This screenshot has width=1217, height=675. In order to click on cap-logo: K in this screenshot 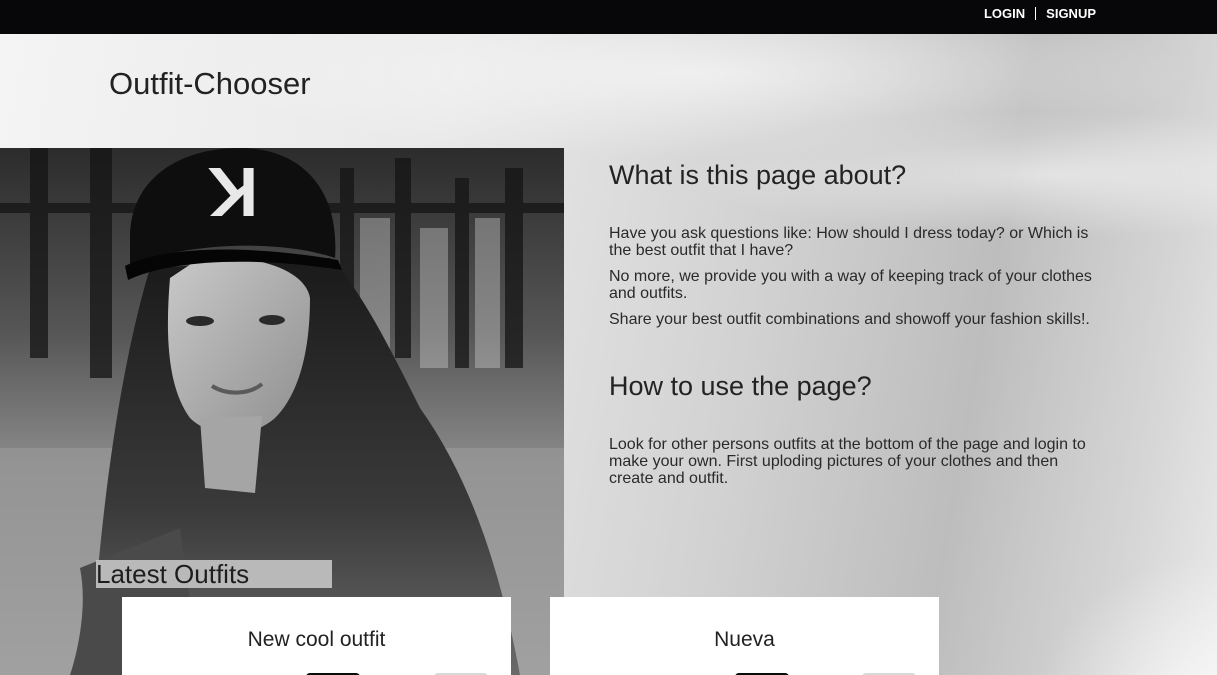, I will do `click(233, 192)`.